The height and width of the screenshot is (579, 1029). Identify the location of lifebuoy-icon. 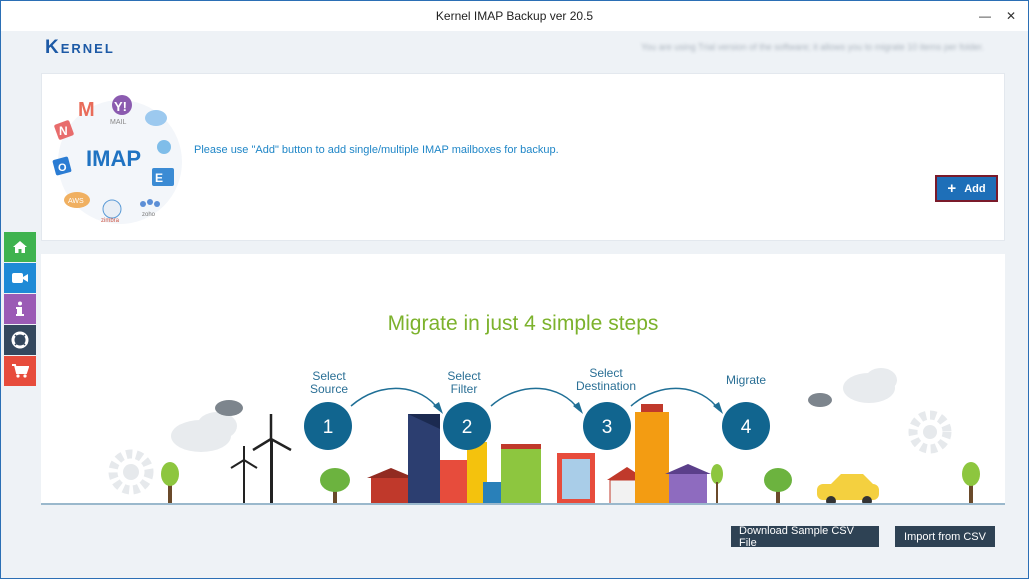
(20, 340).